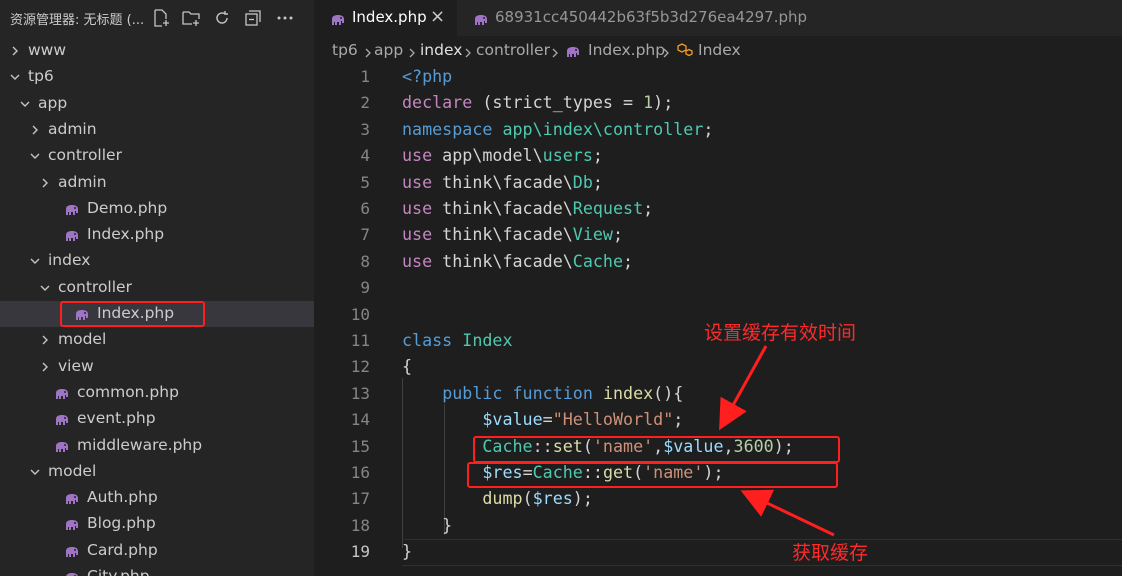 The image size is (1122, 576). I want to click on tree-item-label: www, so click(47, 50).